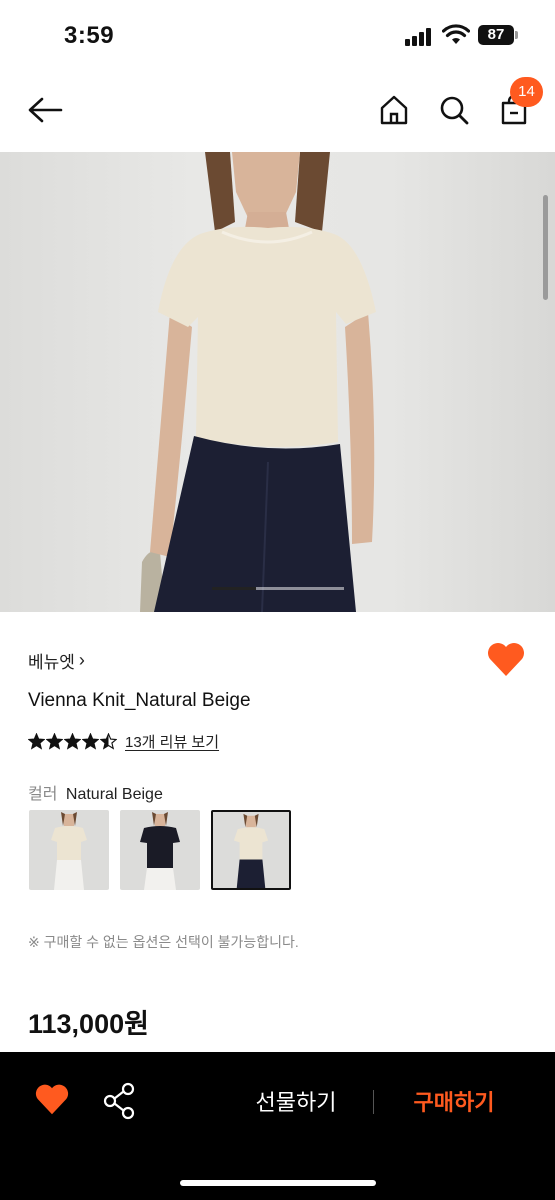 The image size is (555, 1200). Describe the element at coordinates (123, 741) in the screenshot. I see `rating-row: 13개 리뷰 보기` at that location.